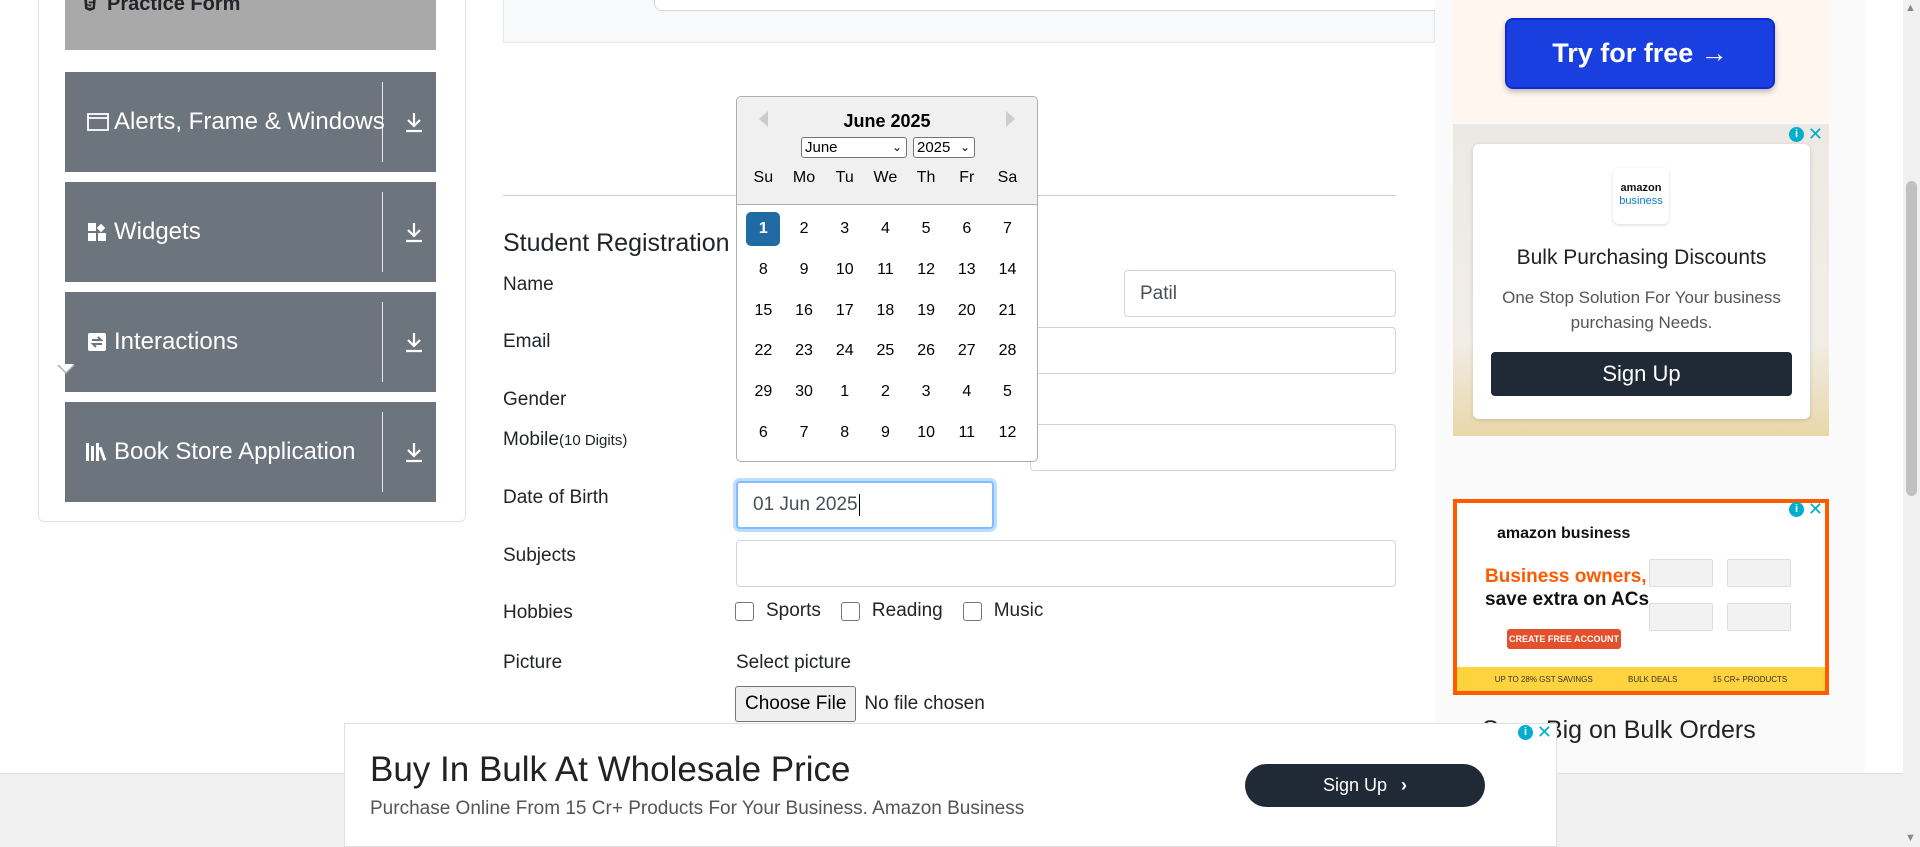  I want to click on header-banner-inner, so click(1049, 5).